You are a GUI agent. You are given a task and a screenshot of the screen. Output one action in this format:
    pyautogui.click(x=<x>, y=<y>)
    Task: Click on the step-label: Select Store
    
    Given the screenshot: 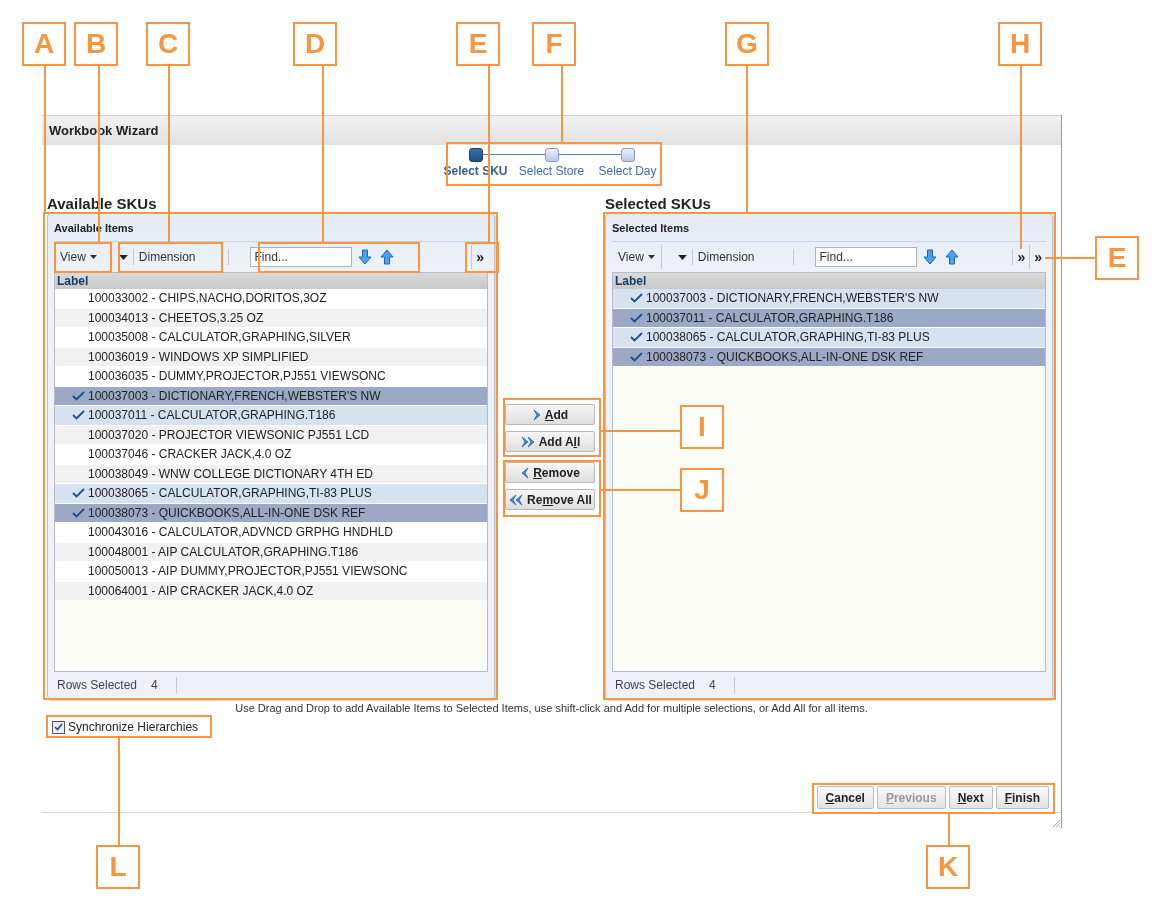 What is the action you would take?
    pyautogui.click(x=551, y=171)
    